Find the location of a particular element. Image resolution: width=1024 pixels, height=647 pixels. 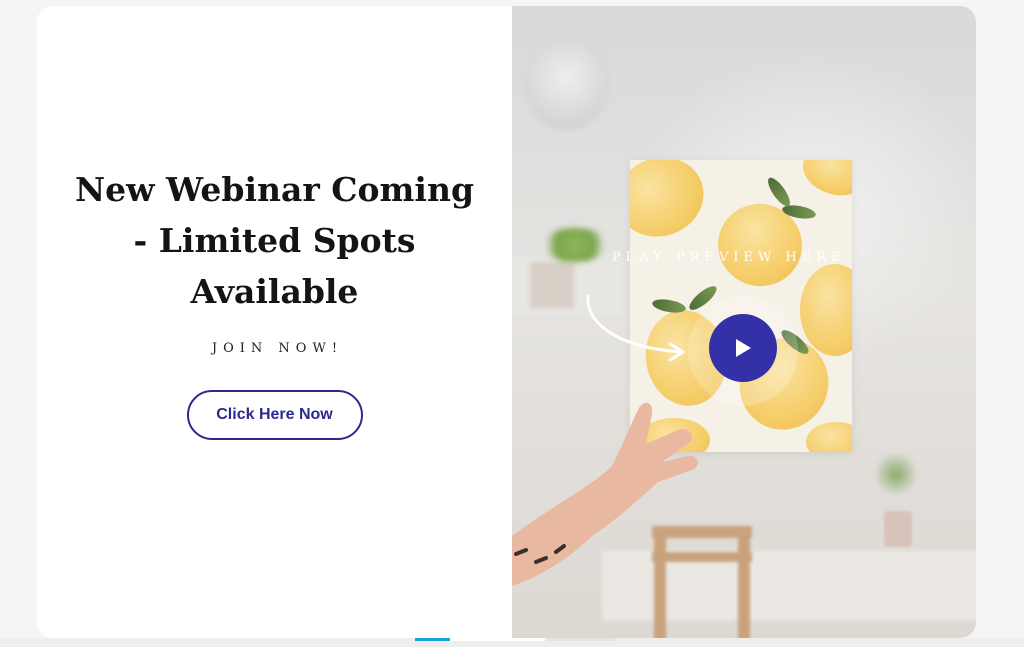

click-here-now-button: Click Here Now is located at coordinates (274, 415).